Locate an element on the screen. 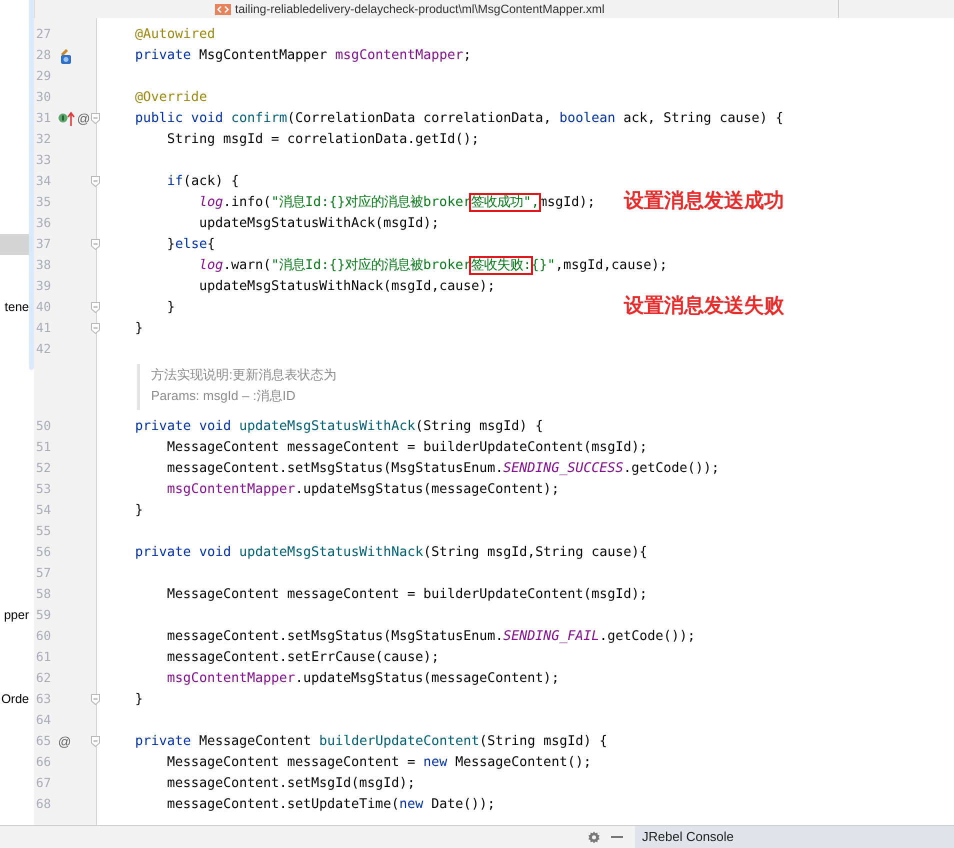 The image size is (954, 848). scrollbar is located at coordinates (31, 185).